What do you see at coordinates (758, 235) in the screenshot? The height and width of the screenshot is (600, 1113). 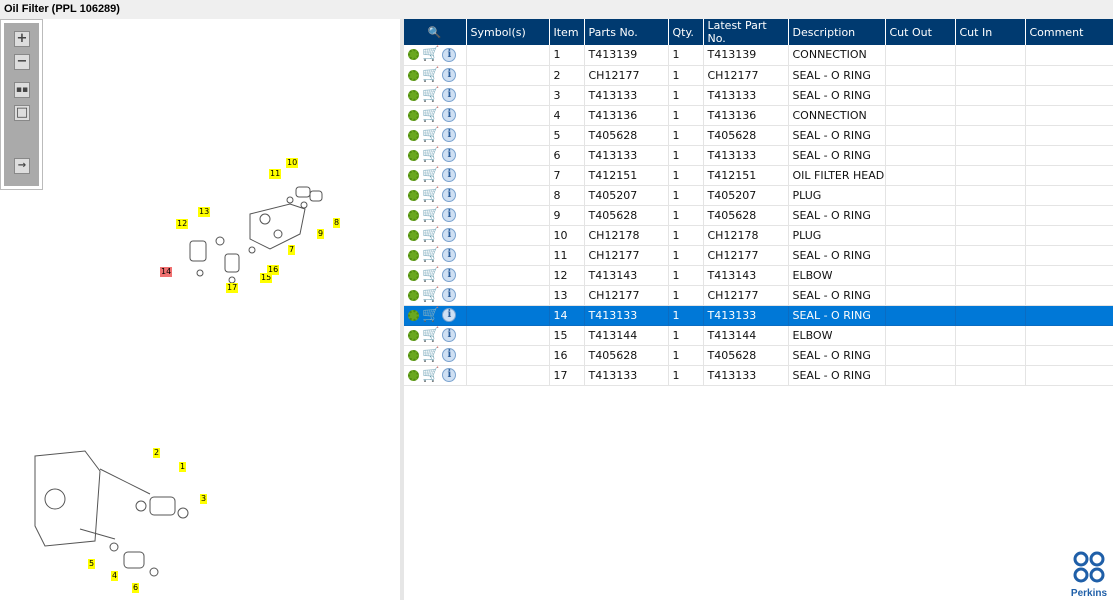 I see `table-row: 🛒 i 10 CH12178 1 CH12178 PLUG` at bounding box center [758, 235].